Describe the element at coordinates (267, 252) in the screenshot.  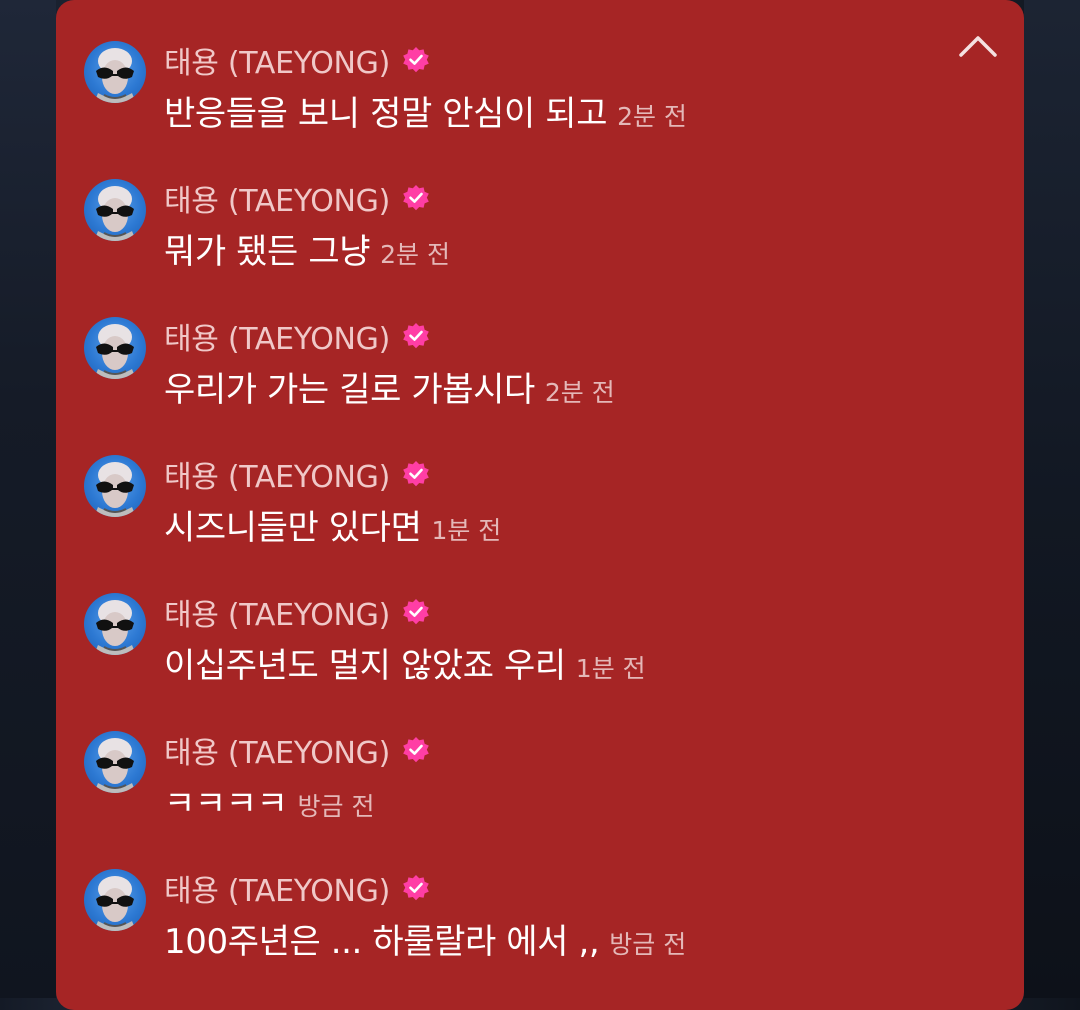
I see `comment-text: 뭐가 됐든 그냥` at that location.